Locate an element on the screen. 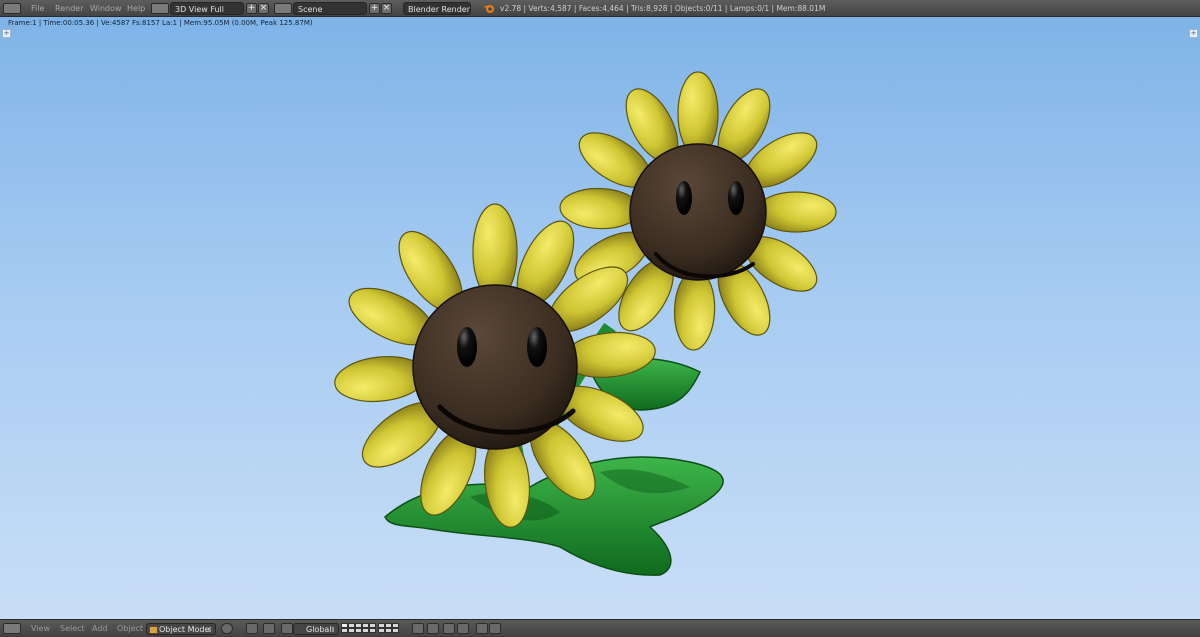 This screenshot has width=1200, height=637. add-screen-button: + is located at coordinates (251, 8).